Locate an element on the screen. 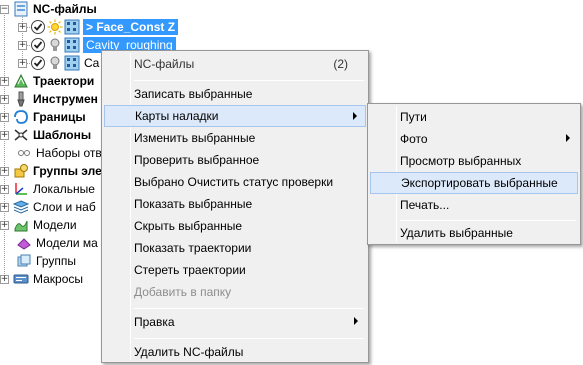 The image size is (583, 365). menu-item-label: Изменить выбранные is located at coordinates (195, 138).